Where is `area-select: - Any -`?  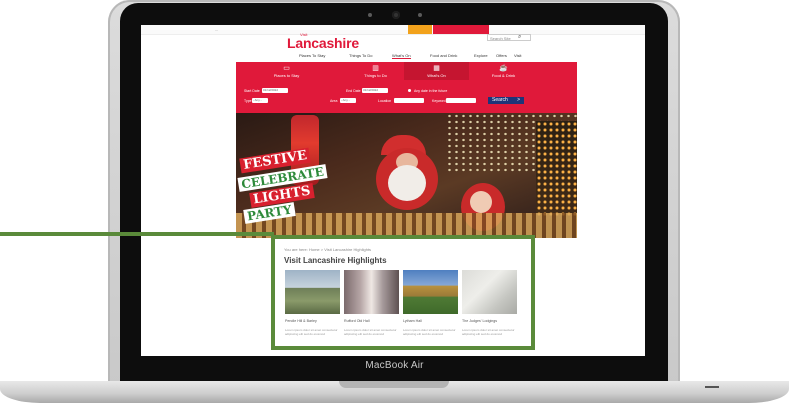 area-select: - Any - is located at coordinates (348, 100).